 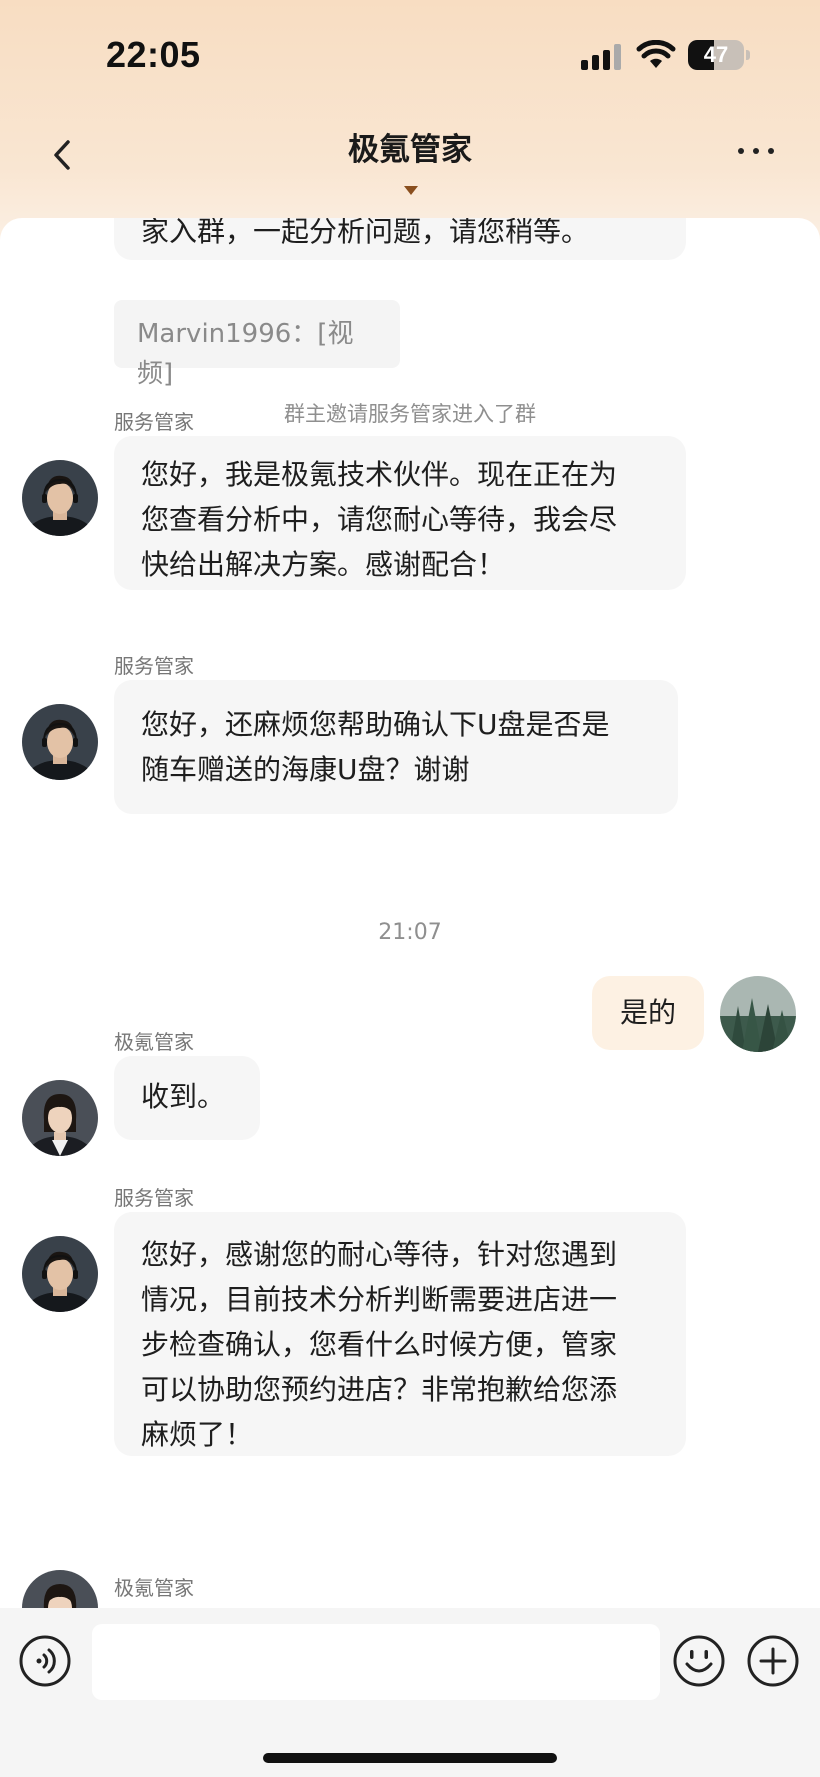 What do you see at coordinates (379, 1344) in the screenshot?
I see `message-line: 步检查确认，您看什么时候方便，管家` at bounding box center [379, 1344].